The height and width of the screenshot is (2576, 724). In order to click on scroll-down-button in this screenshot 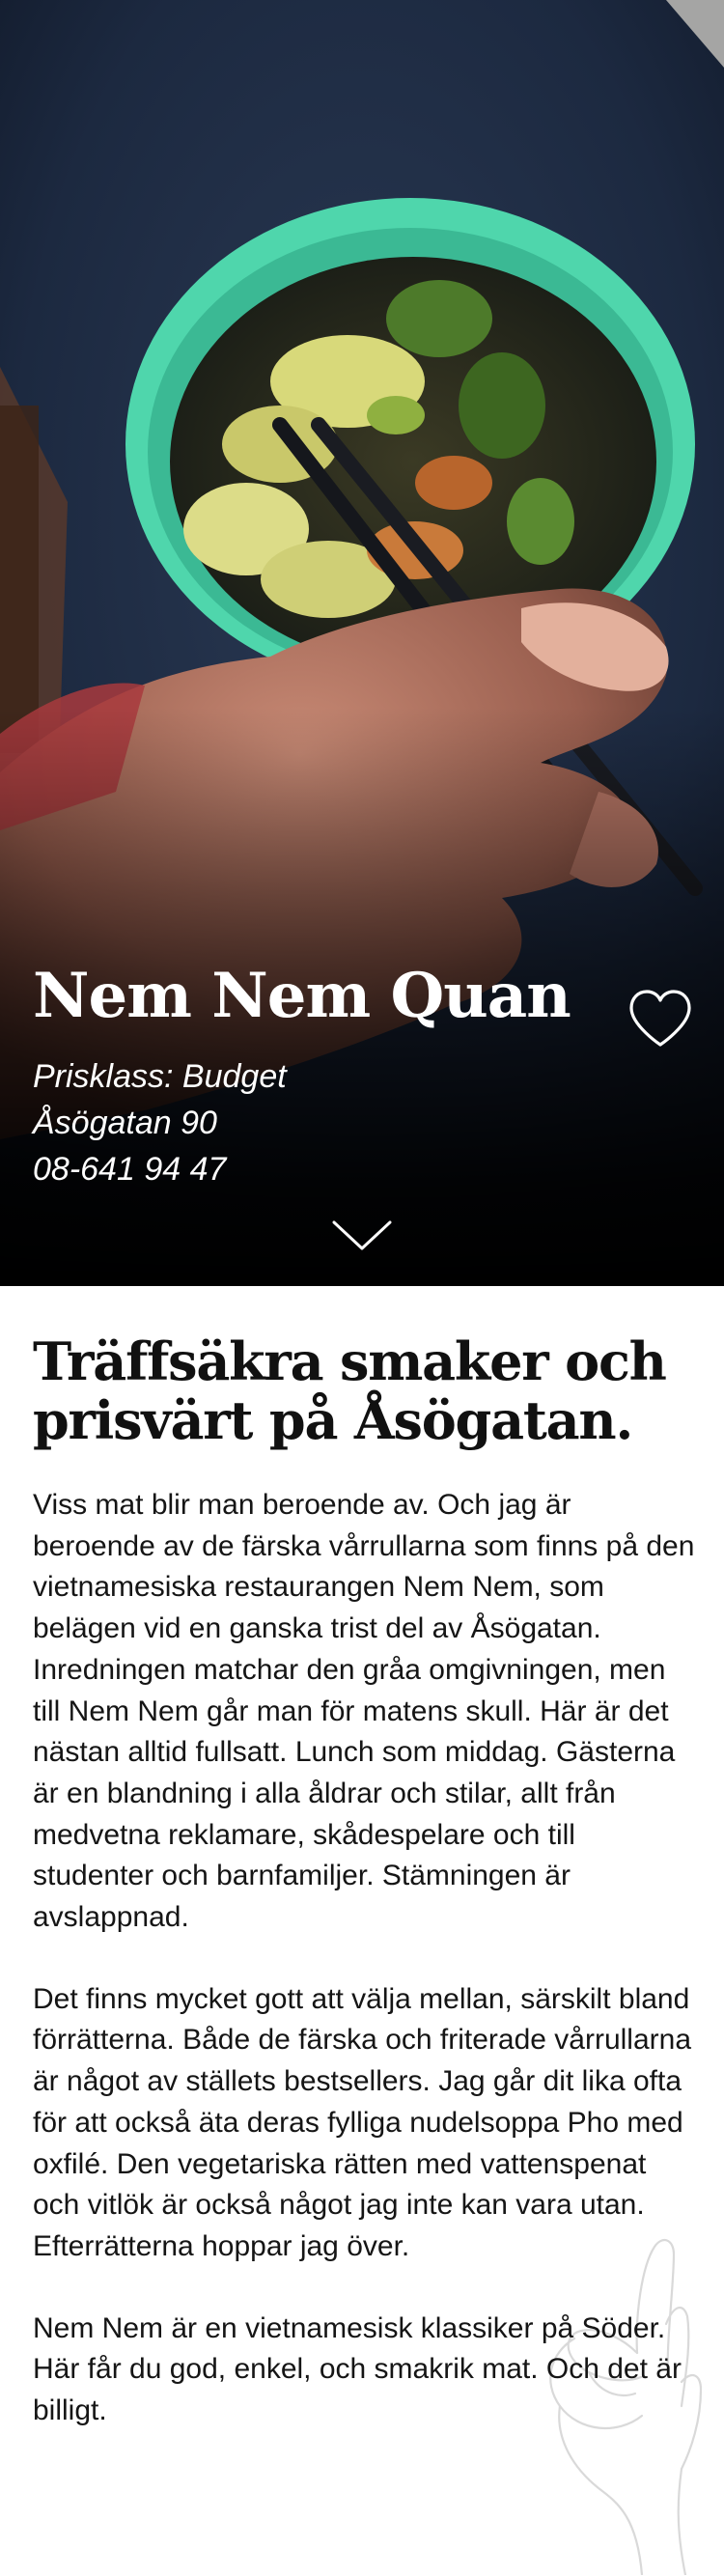, I will do `click(362, 1236)`.